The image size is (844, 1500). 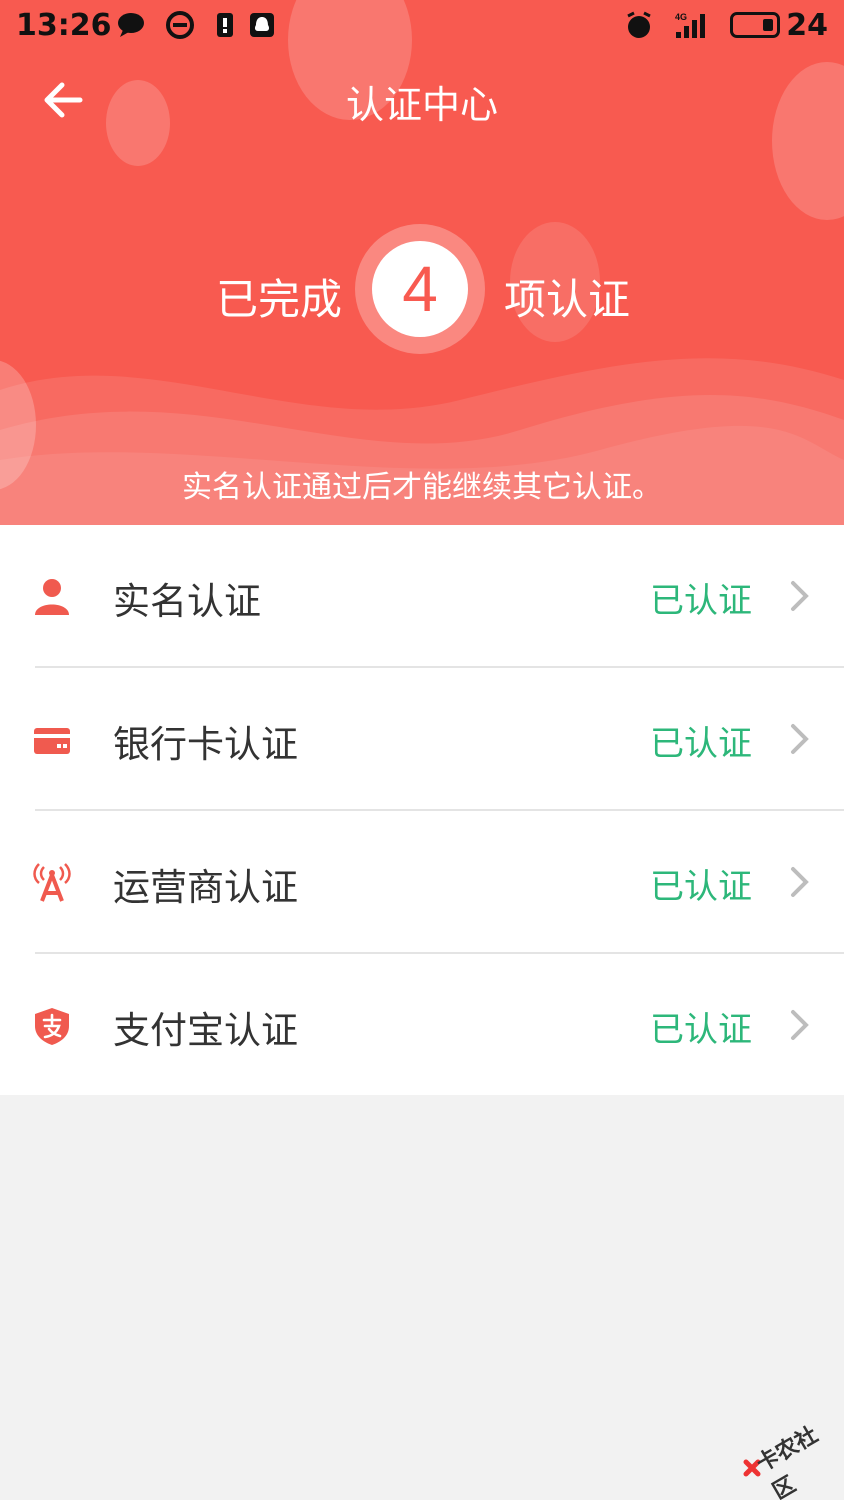 What do you see at coordinates (52, 882) in the screenshot?
I see `signal-tower-icon` at bounding box center [52, 882].